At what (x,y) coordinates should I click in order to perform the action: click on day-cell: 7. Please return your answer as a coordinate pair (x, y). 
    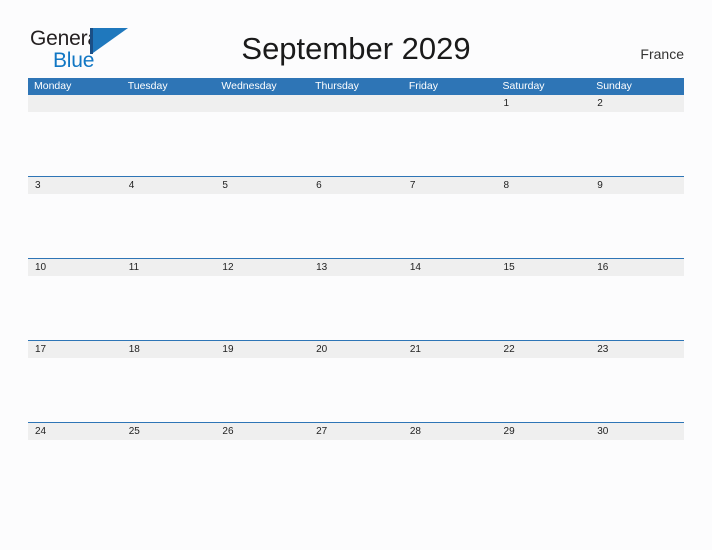
    Looking at the image, I should click on (450, 185).